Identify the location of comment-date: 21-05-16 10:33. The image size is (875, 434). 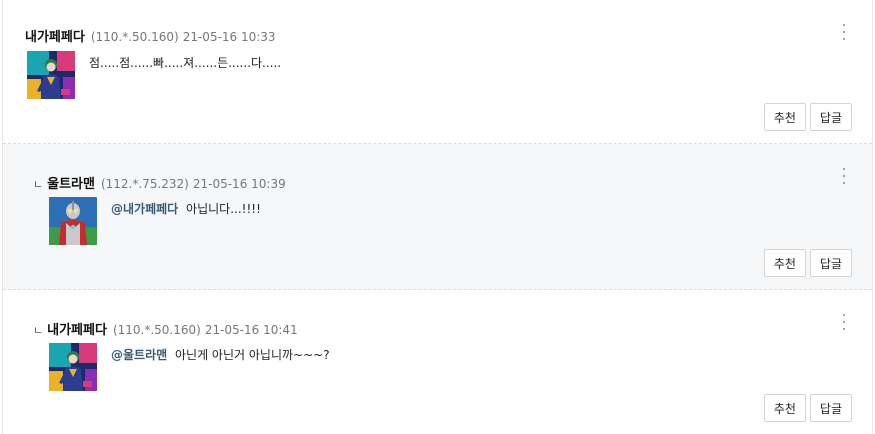
(229, 37).